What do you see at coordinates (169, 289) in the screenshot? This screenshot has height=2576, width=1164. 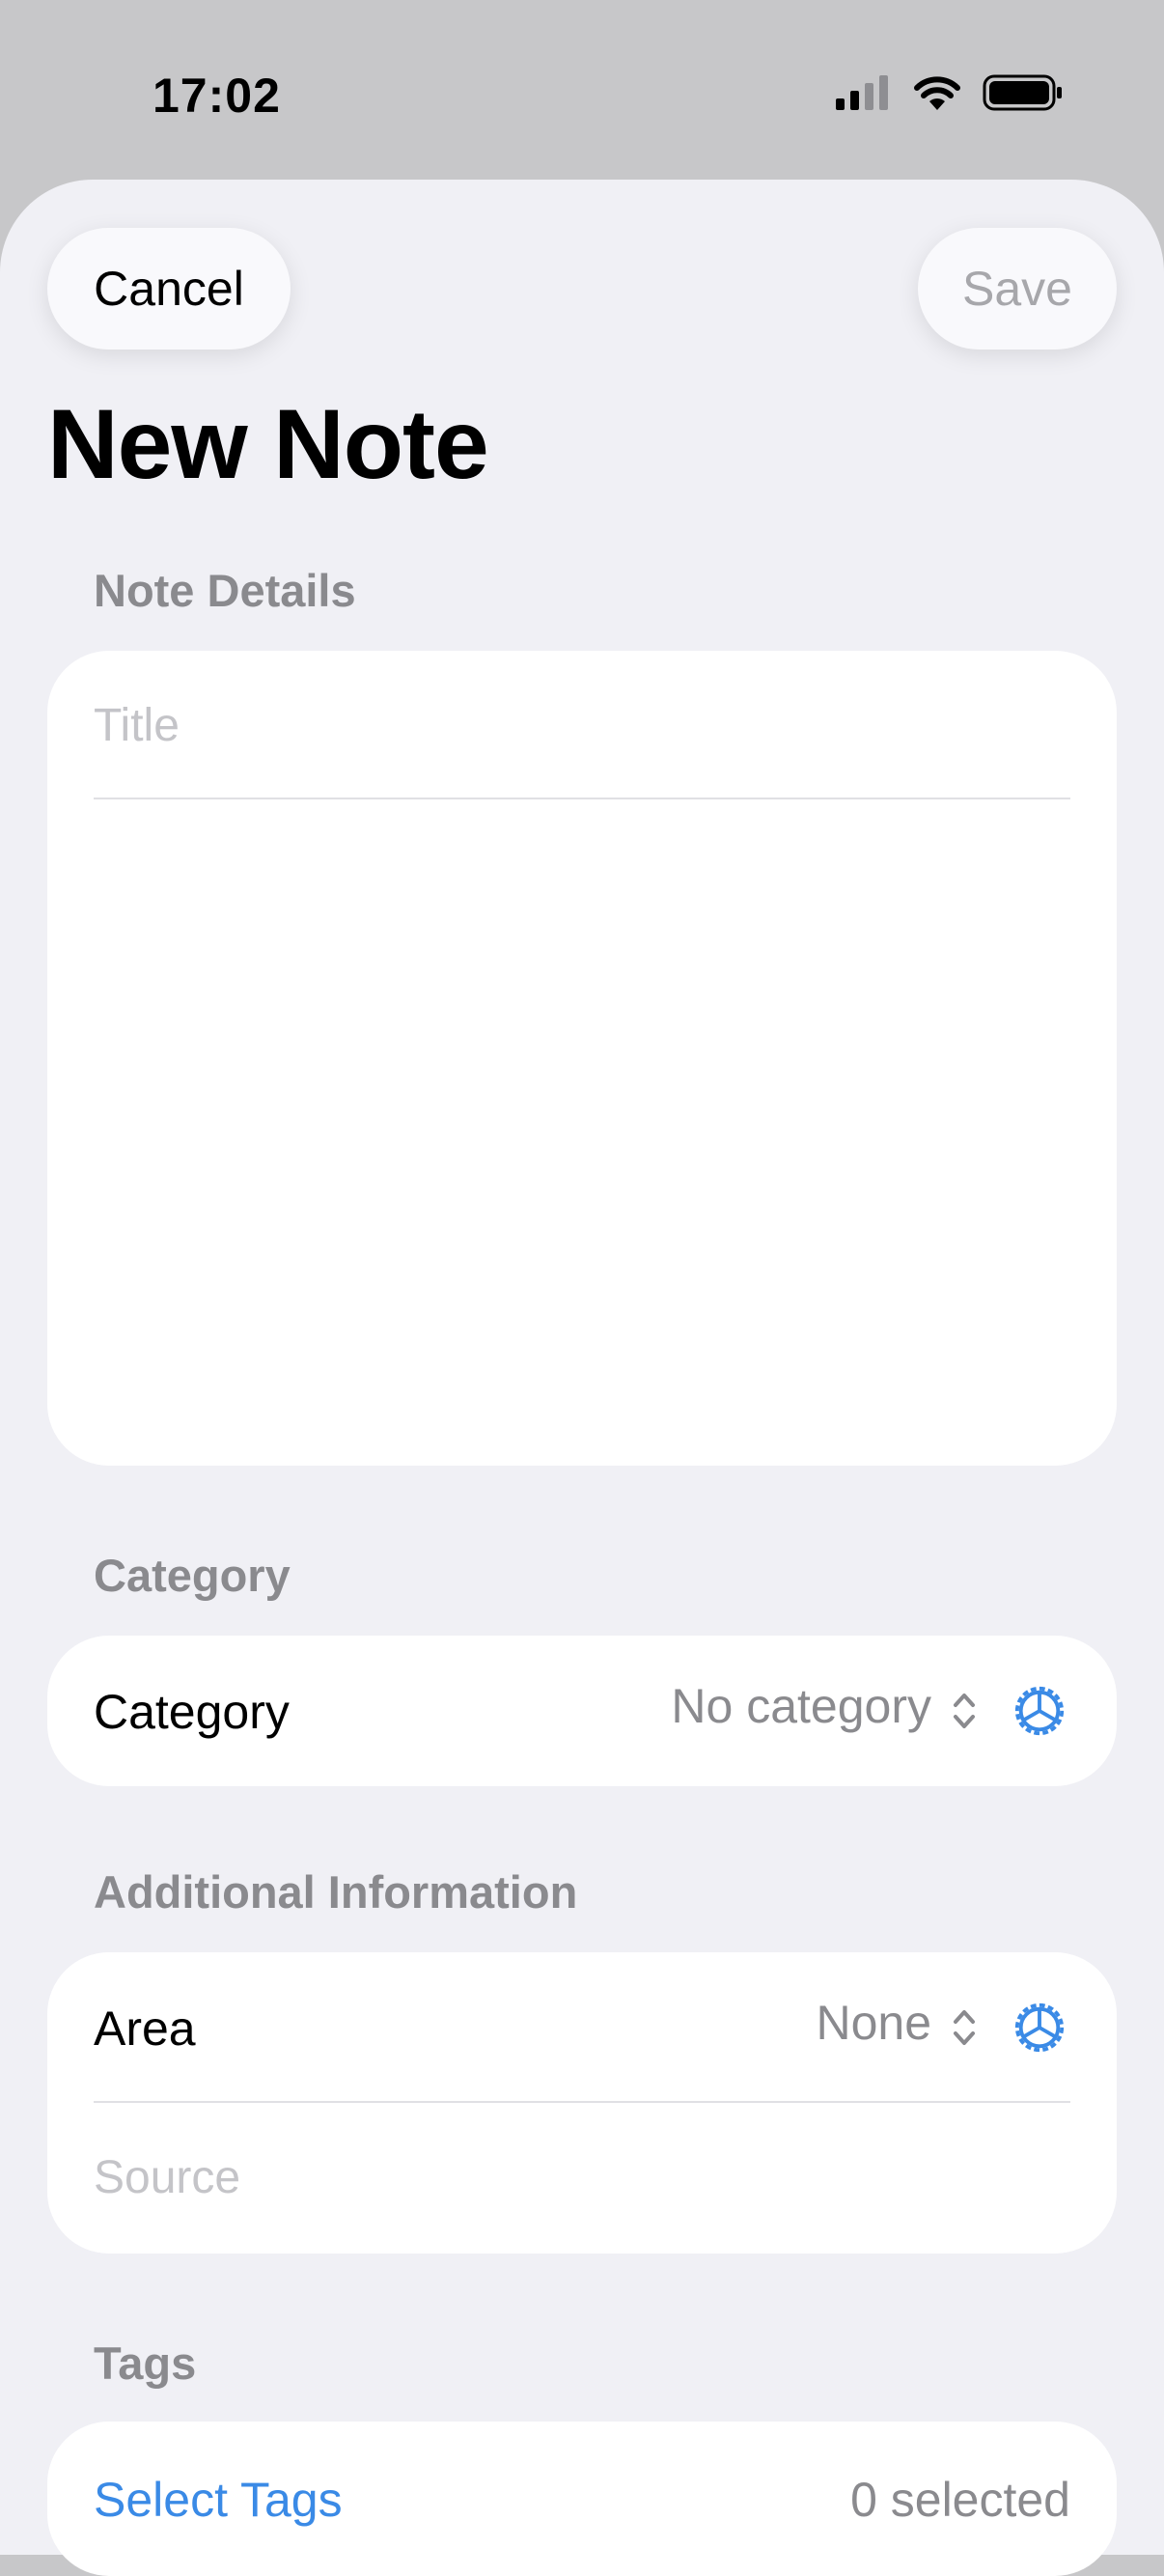 I see `cancel-button: Cancel` at bounding box center [169, 289].